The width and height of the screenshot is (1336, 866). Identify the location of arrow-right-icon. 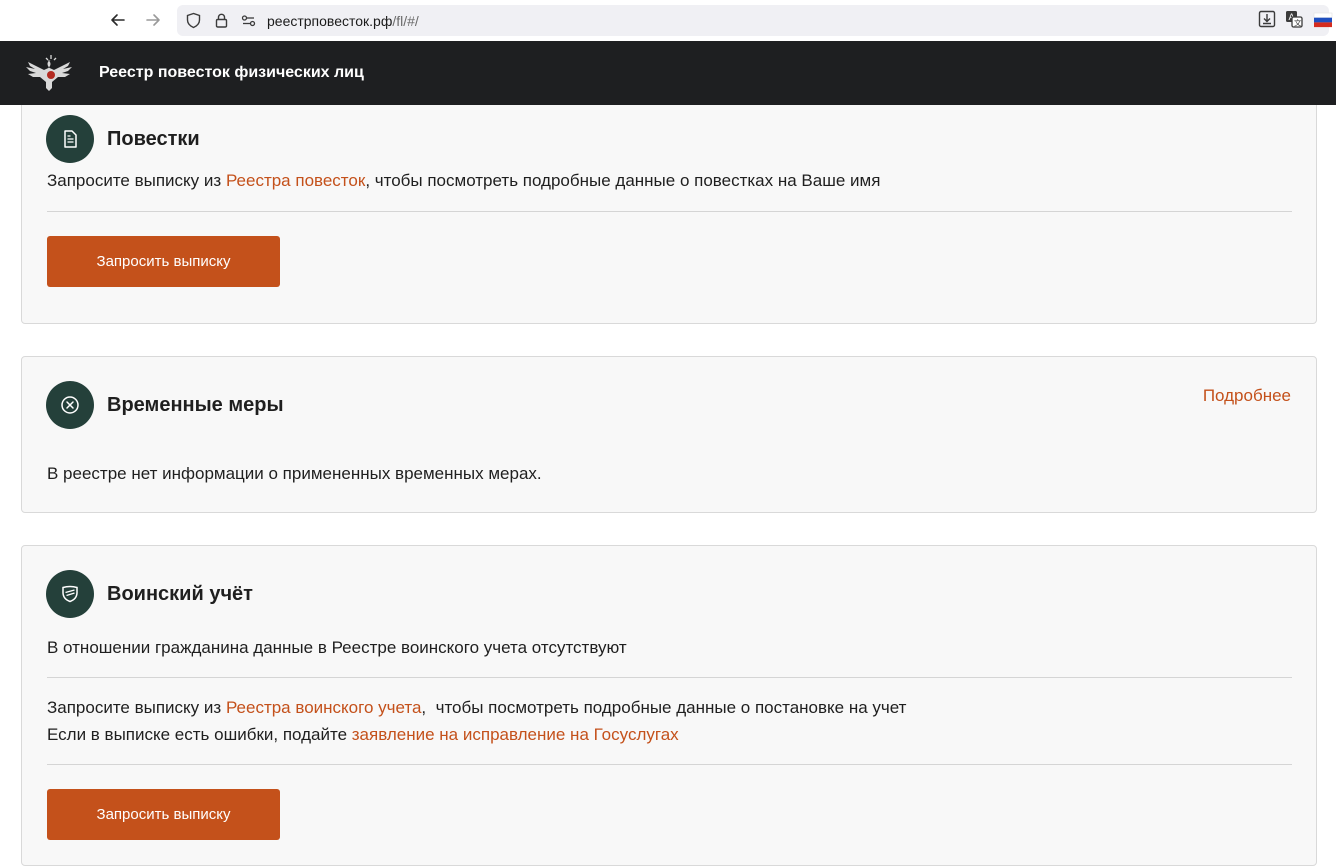
(153, 20).